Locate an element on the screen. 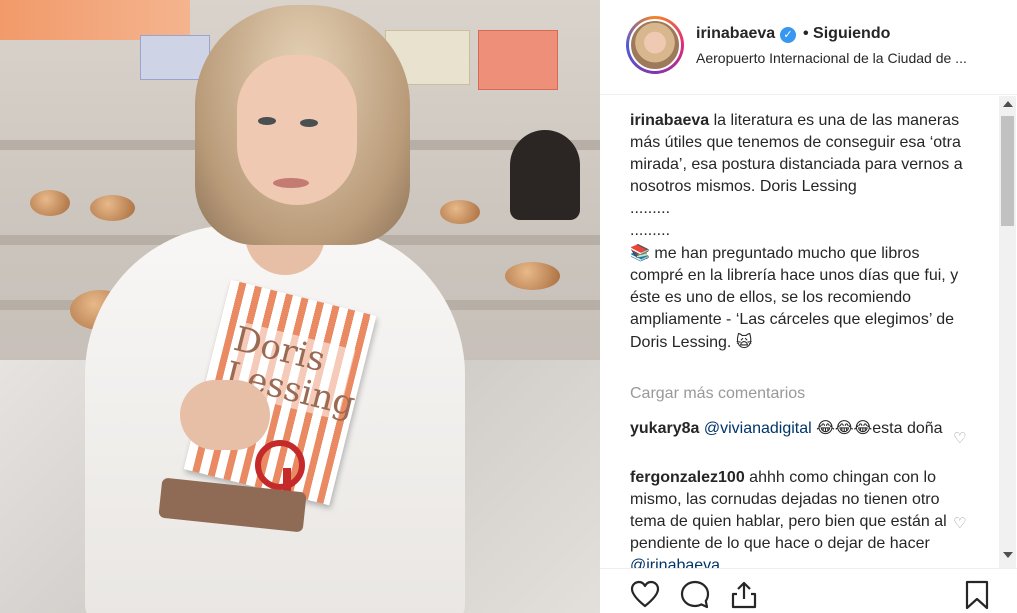 This screenshot has width=1017, height=613. comments-scrollbar is located at coordinates (1007, 332).